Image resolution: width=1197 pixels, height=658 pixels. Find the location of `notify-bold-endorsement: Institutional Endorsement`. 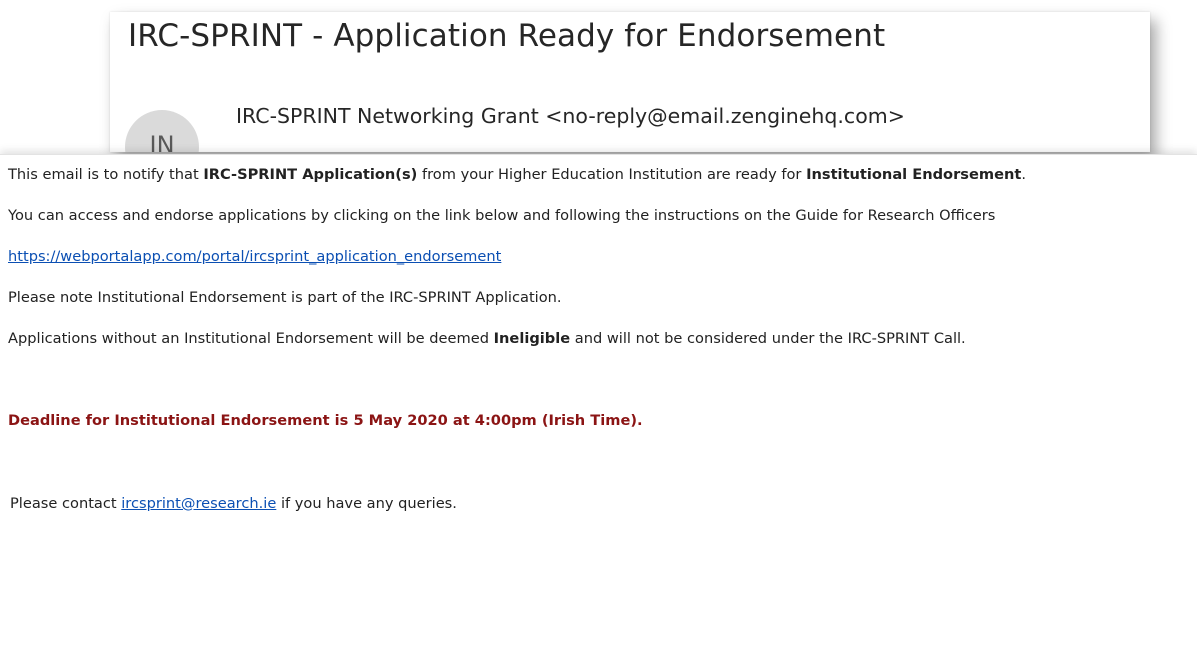

notify-bold-endorsement: Institutional Endorsement is located at coordinates (914, 174).